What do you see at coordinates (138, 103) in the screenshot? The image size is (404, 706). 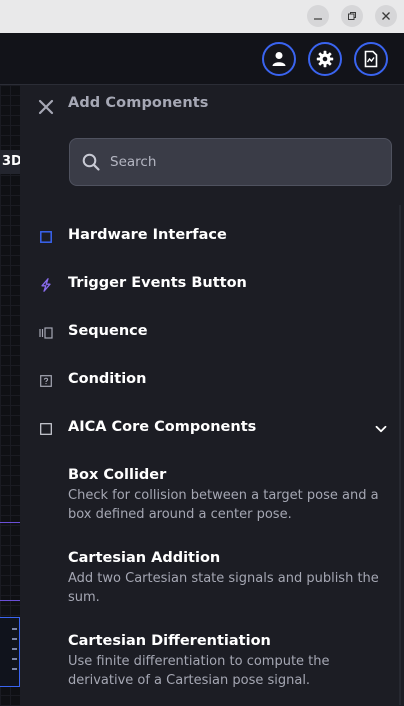 I see `panel-title: Add Components` at bounding box center [138, 103].